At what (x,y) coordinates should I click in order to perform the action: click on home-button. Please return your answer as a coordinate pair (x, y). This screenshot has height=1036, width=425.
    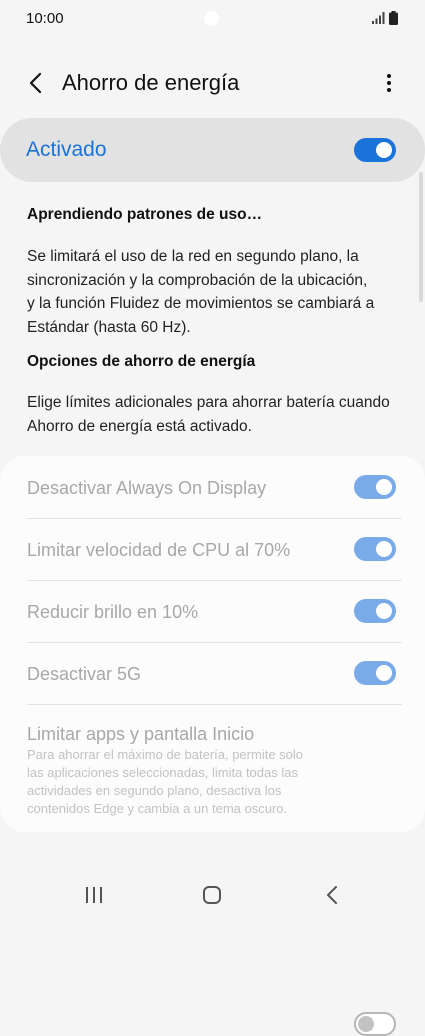
    Looking at the image, I should click on (212, 895).